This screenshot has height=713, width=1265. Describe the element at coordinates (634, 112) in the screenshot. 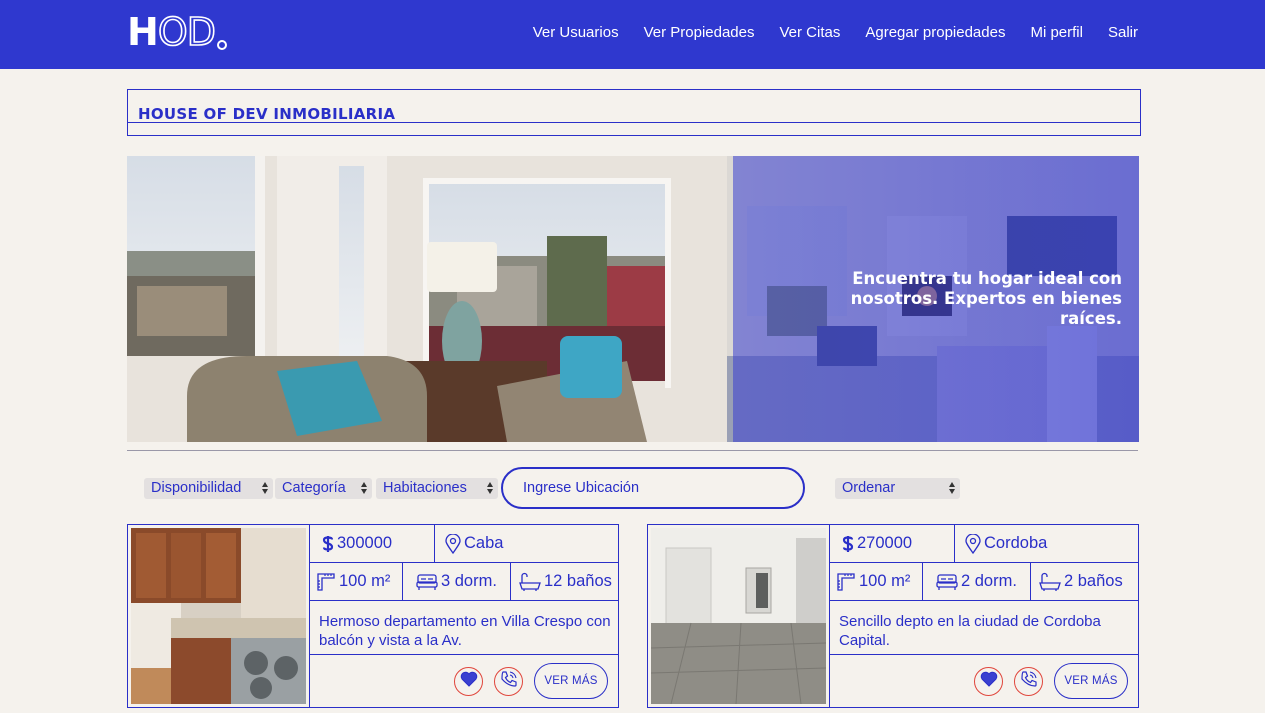

I see `page-title-box: HOUSE OF DEV INMOBILIARIA` at that location.